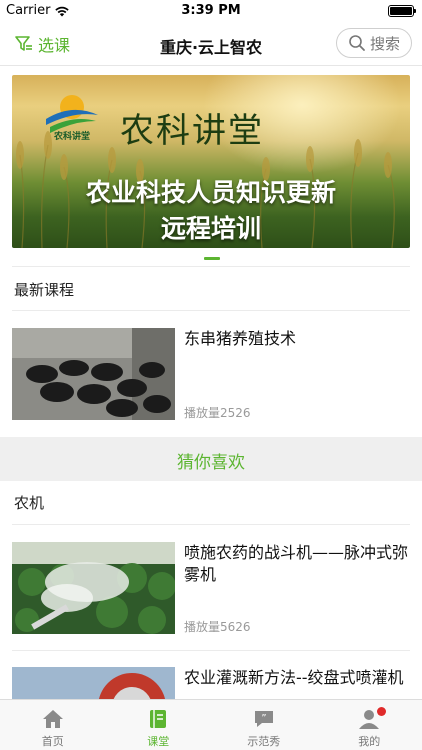 The height and width of the screenshot is (750, 422). Describe the element at coordinates (402, 11) in the screenshot. I see `battery-icon` at that location.